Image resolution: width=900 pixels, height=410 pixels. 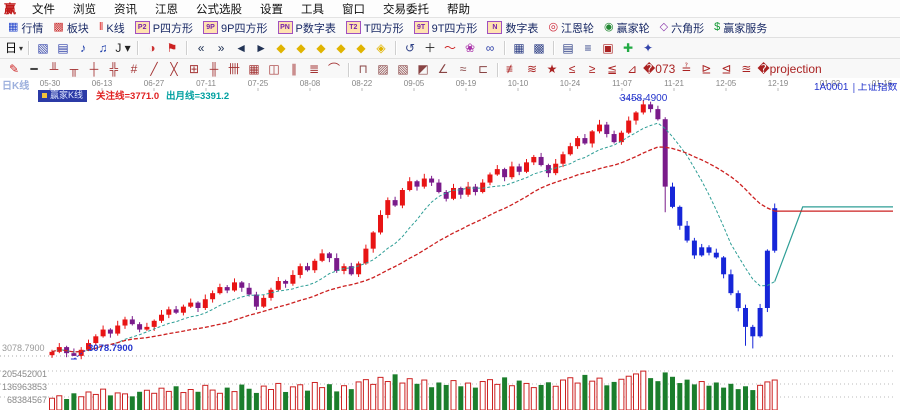 What do you see at coordinates (14, 69) in the screenshot?
I see `pencil-icon: ✎` at bounding box center [14, 69].